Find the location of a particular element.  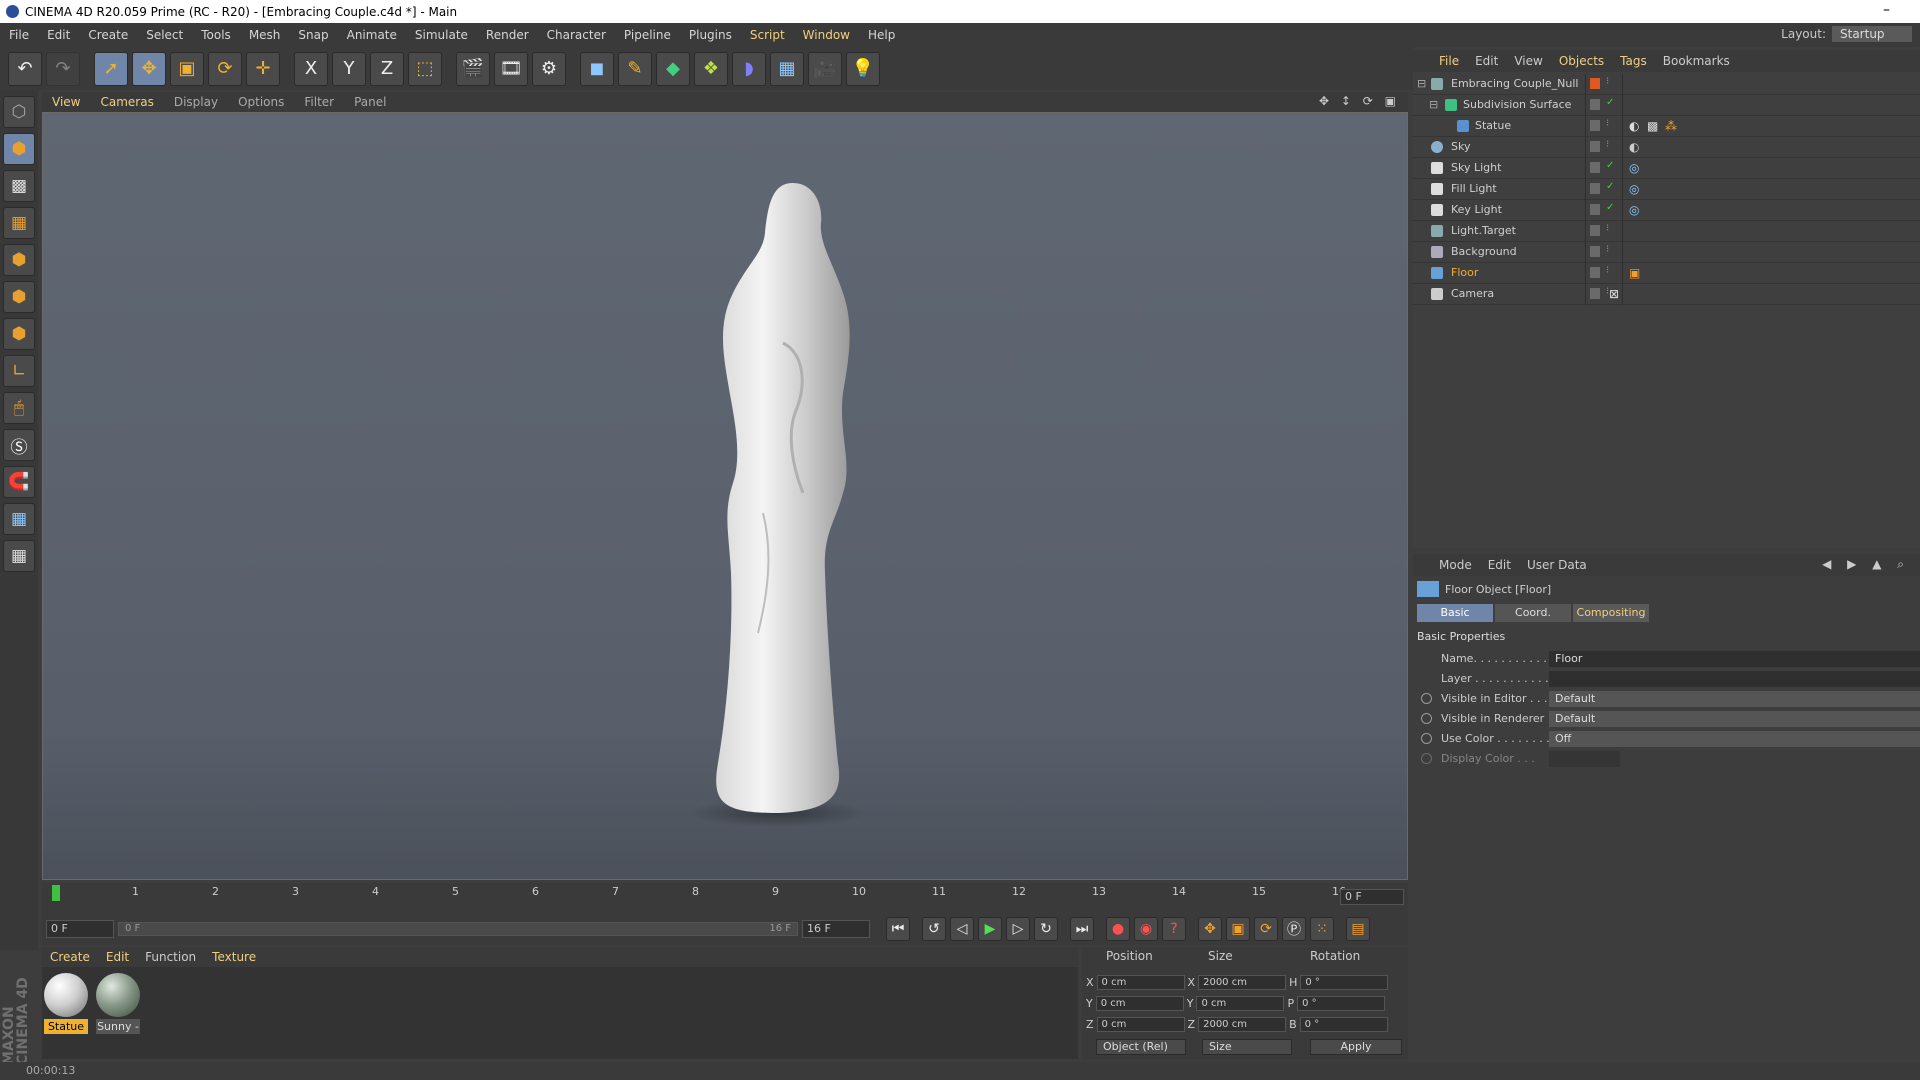

minimize-button: – is located at coordinates (1886, 10).